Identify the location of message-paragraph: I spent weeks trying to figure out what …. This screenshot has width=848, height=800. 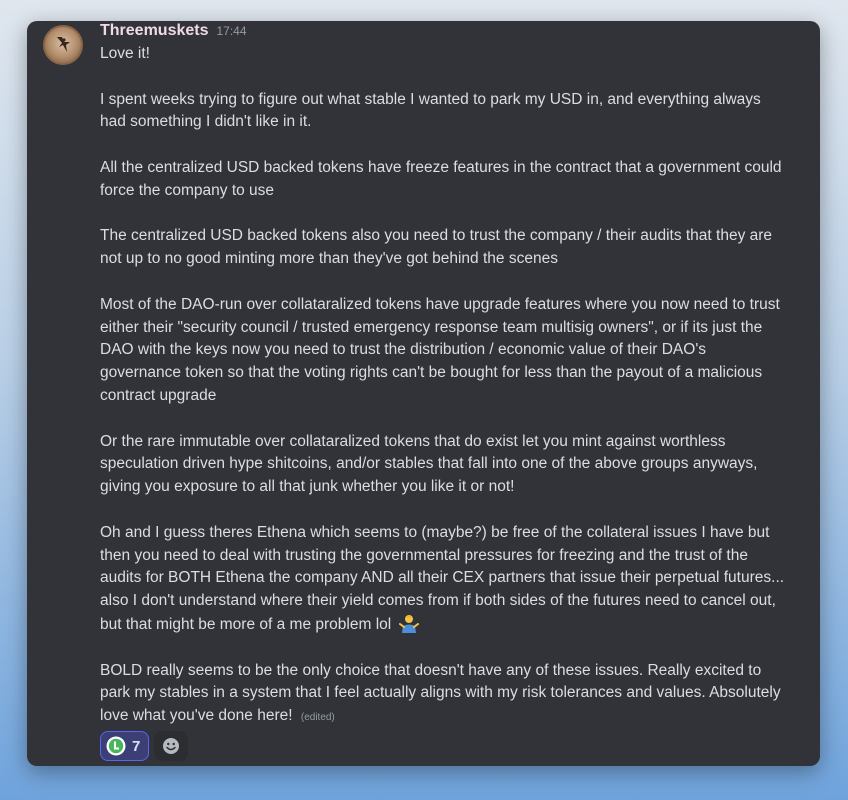
(430, 110).